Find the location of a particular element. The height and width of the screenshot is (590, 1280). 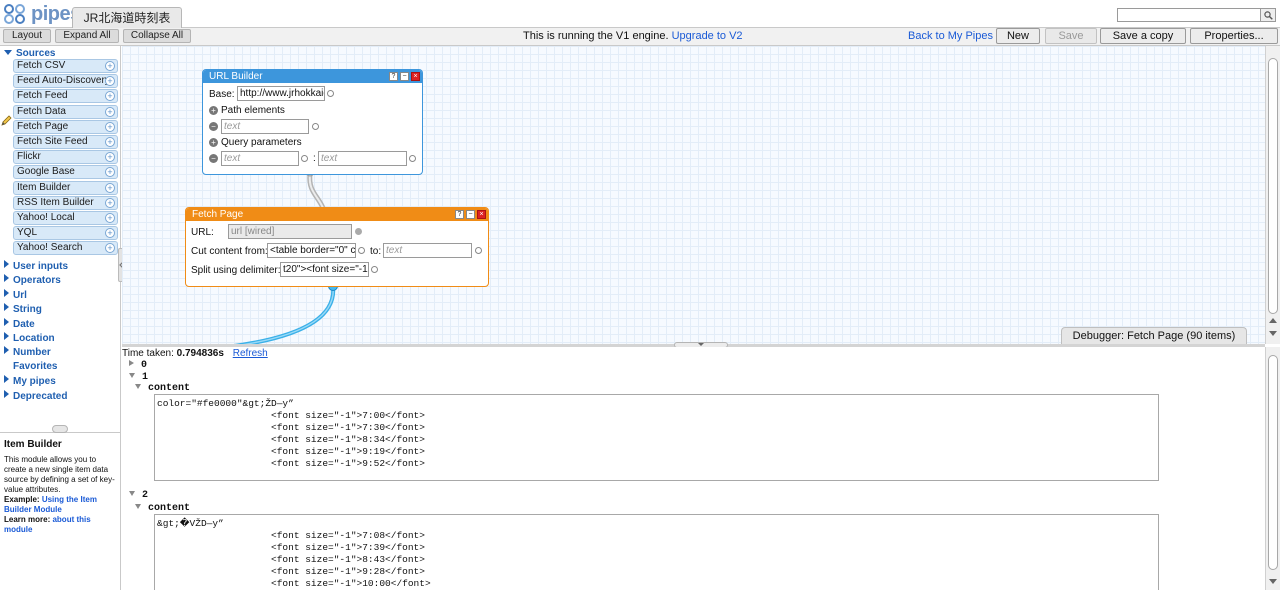

sidebar-category: Location is located at coordinates (29, 338).